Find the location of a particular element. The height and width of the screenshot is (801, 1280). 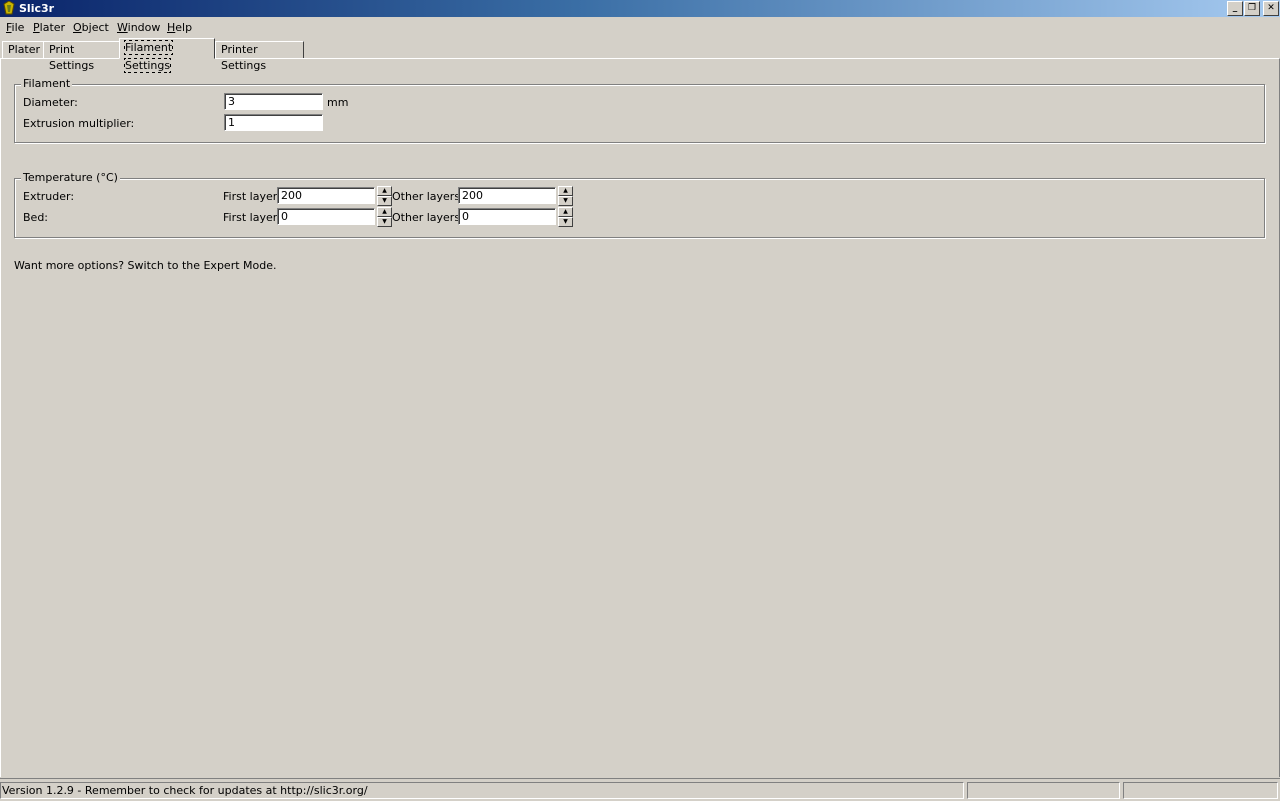

tab-plater: Plater is located at coordinates (23, 50).